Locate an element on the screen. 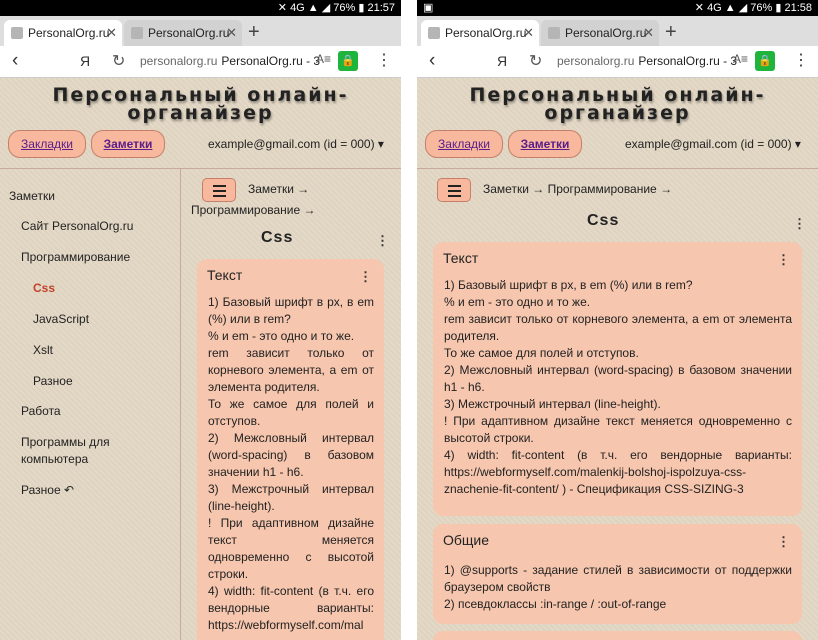  clock: 21:57 is located at coordinates (381, 8).